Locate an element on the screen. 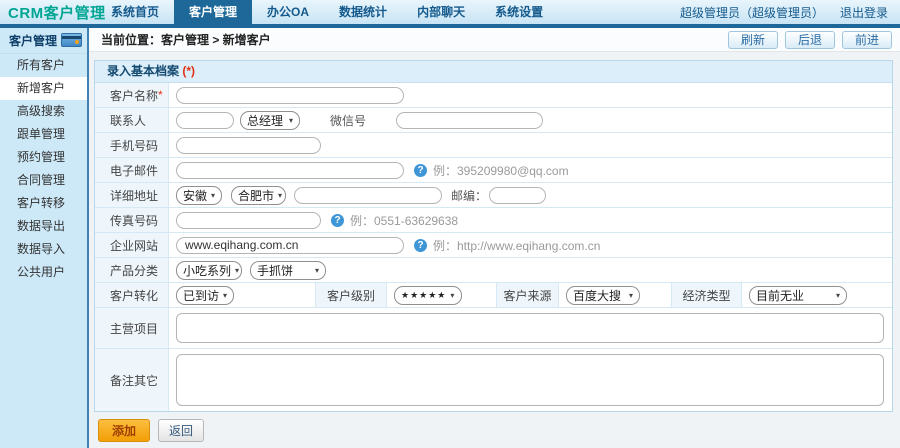 Image resolution: width=900 pixels, height=448 pixels. convert-select: 已到访 ▾ is located at coordinates (205, 295).